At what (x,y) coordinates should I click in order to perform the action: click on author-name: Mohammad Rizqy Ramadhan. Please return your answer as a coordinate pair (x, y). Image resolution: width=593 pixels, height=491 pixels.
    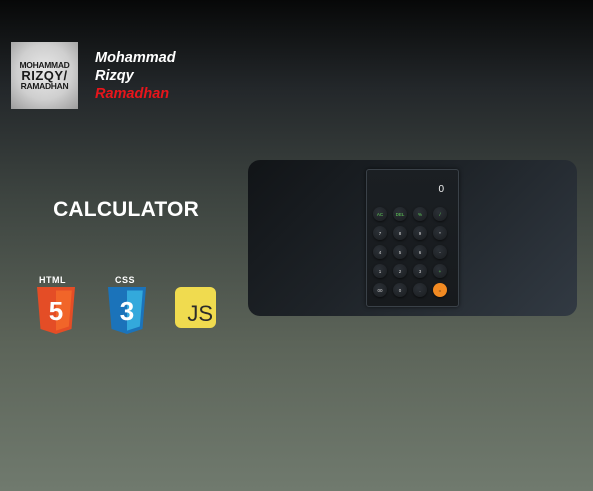
    Looking at the image, I should click on (135, 76).